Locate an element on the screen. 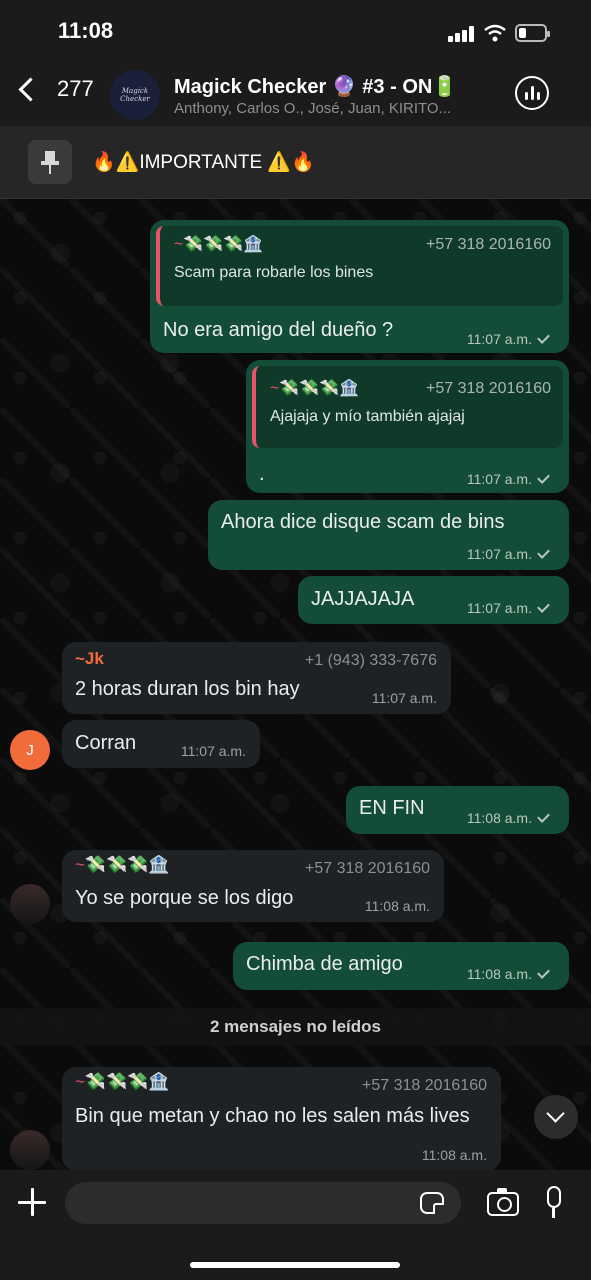 This screenshot has width=591, height=1280. status-bar: 11:08 is located at coordinates (295, 31).